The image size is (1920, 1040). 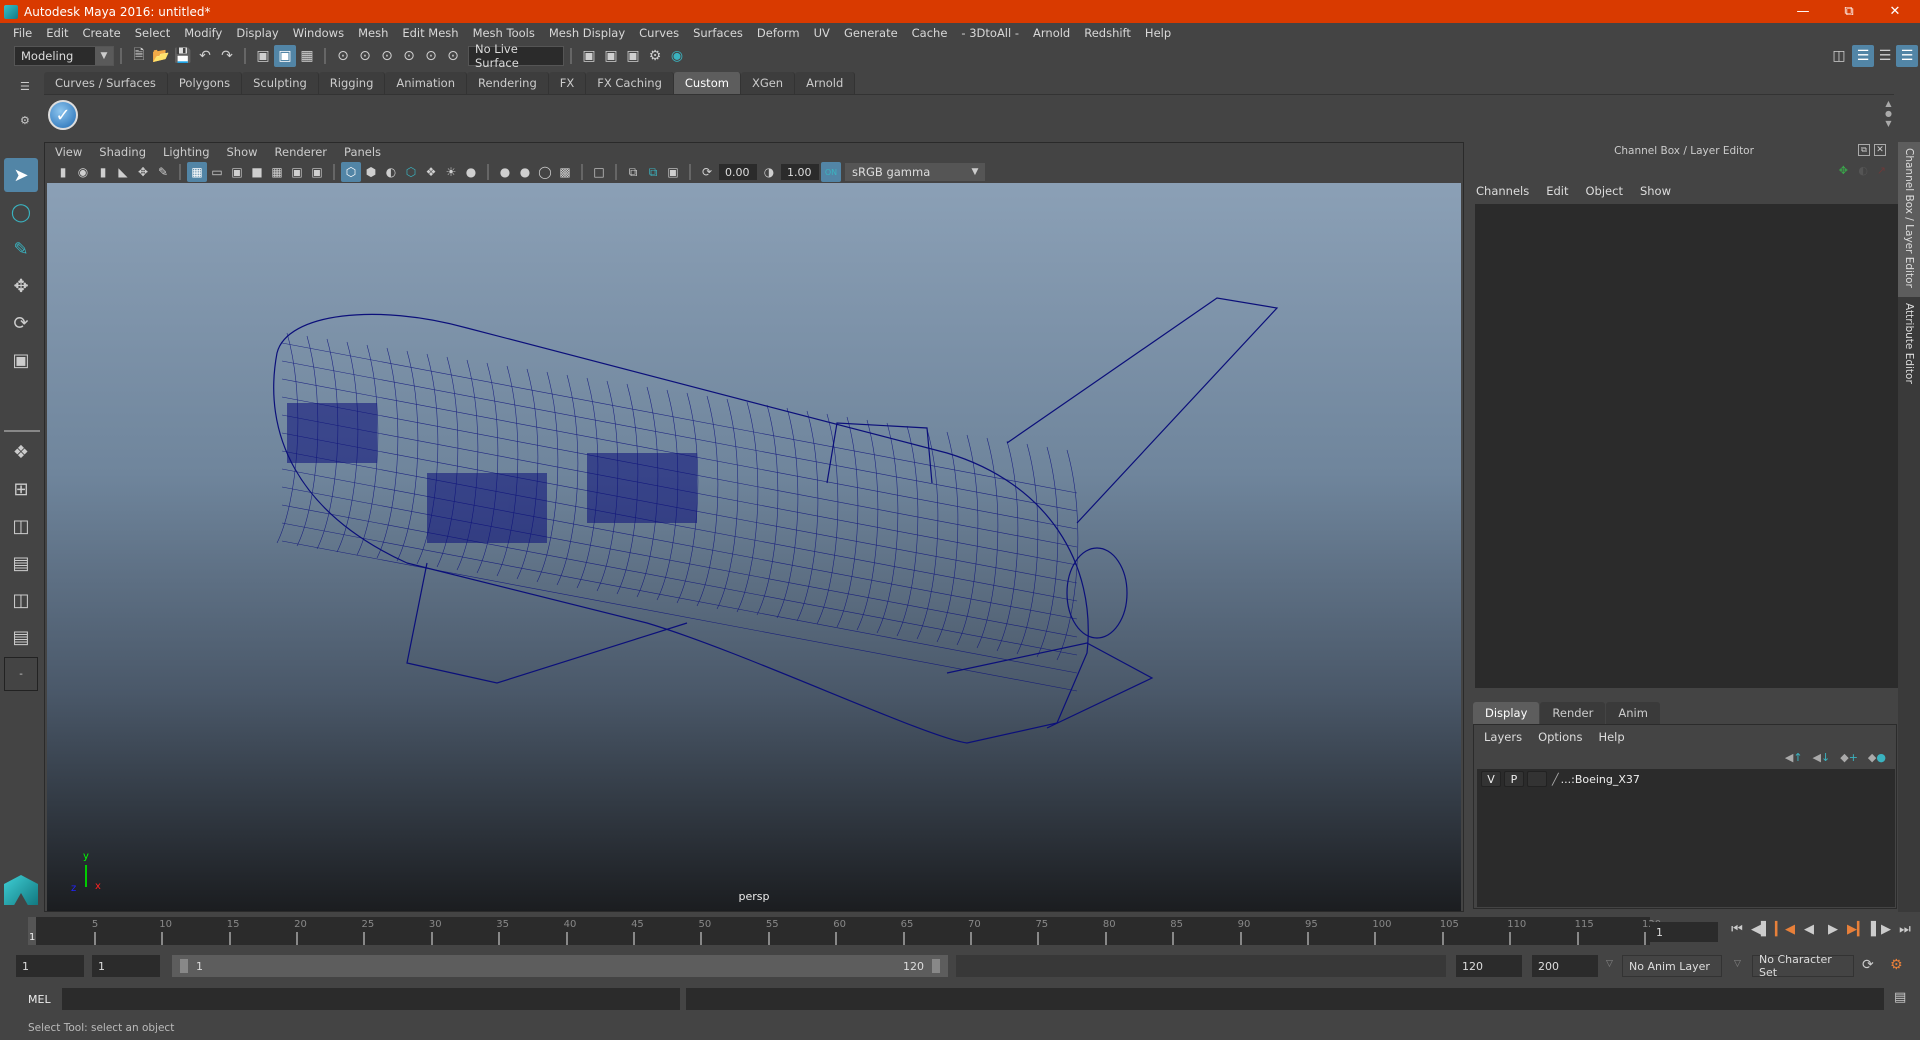 I want to click on go-to-end-icon: ⏭, so click(x=1905, y=929).